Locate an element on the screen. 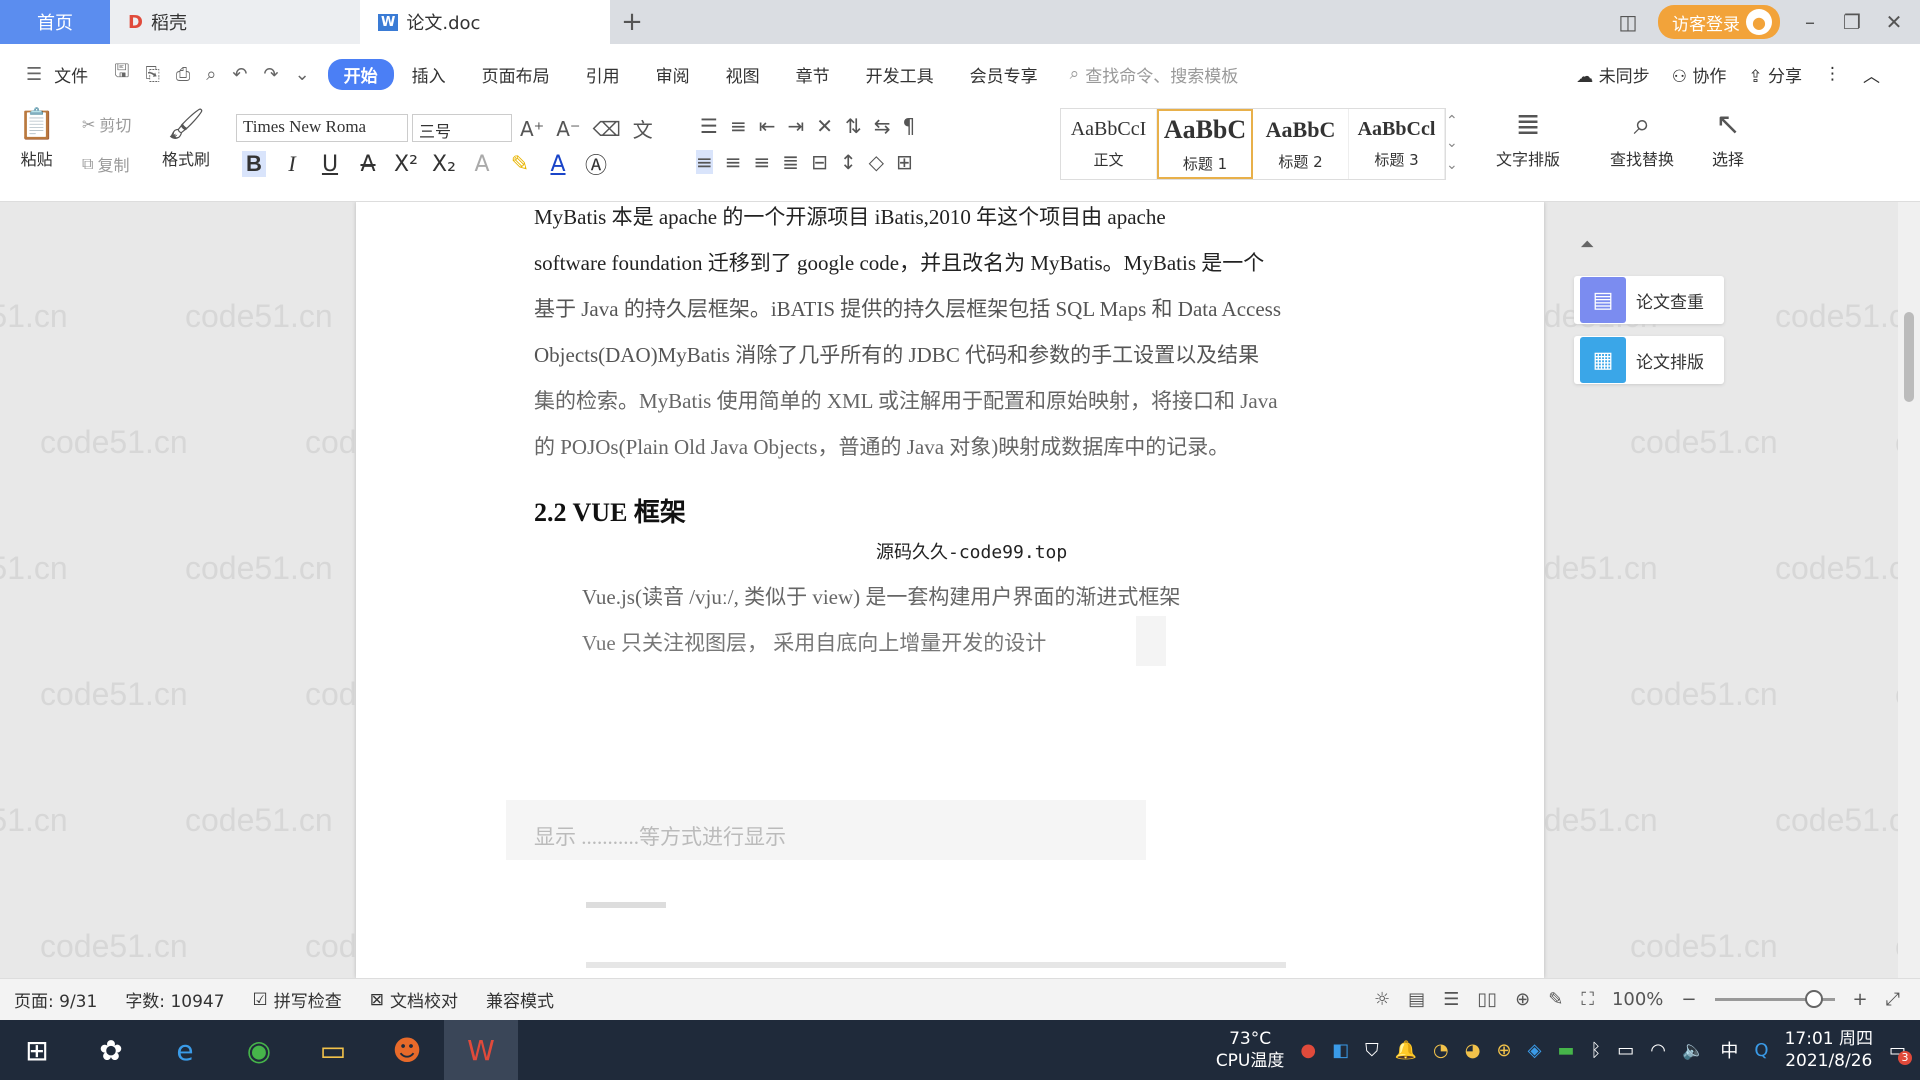 The height and width of the screenshot is (1080, 1920). menu-references: 引用 is located at coordinates (603, 74).